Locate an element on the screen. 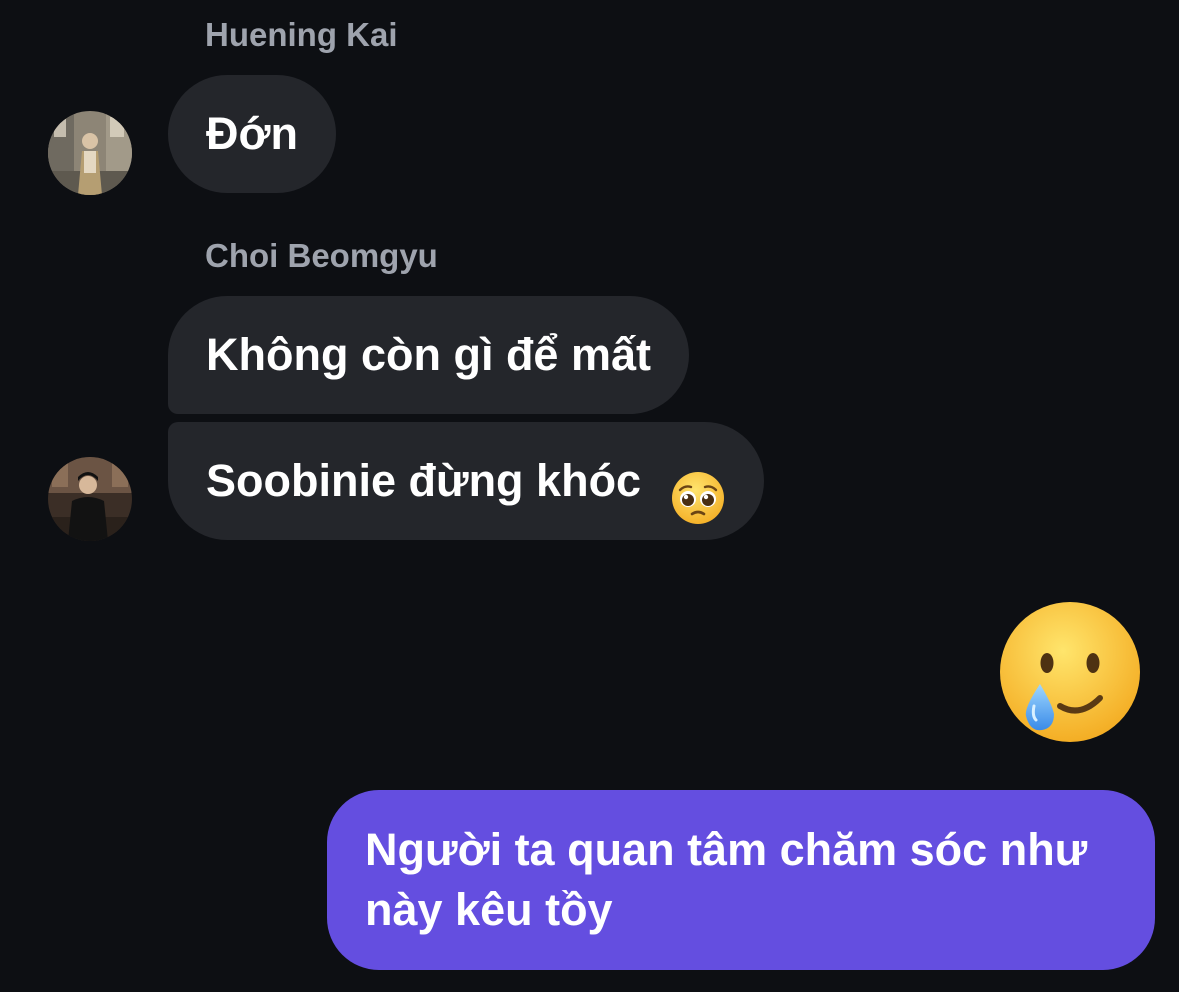  message-text: Không còn gì để mất is located at coordinates (428, 354).